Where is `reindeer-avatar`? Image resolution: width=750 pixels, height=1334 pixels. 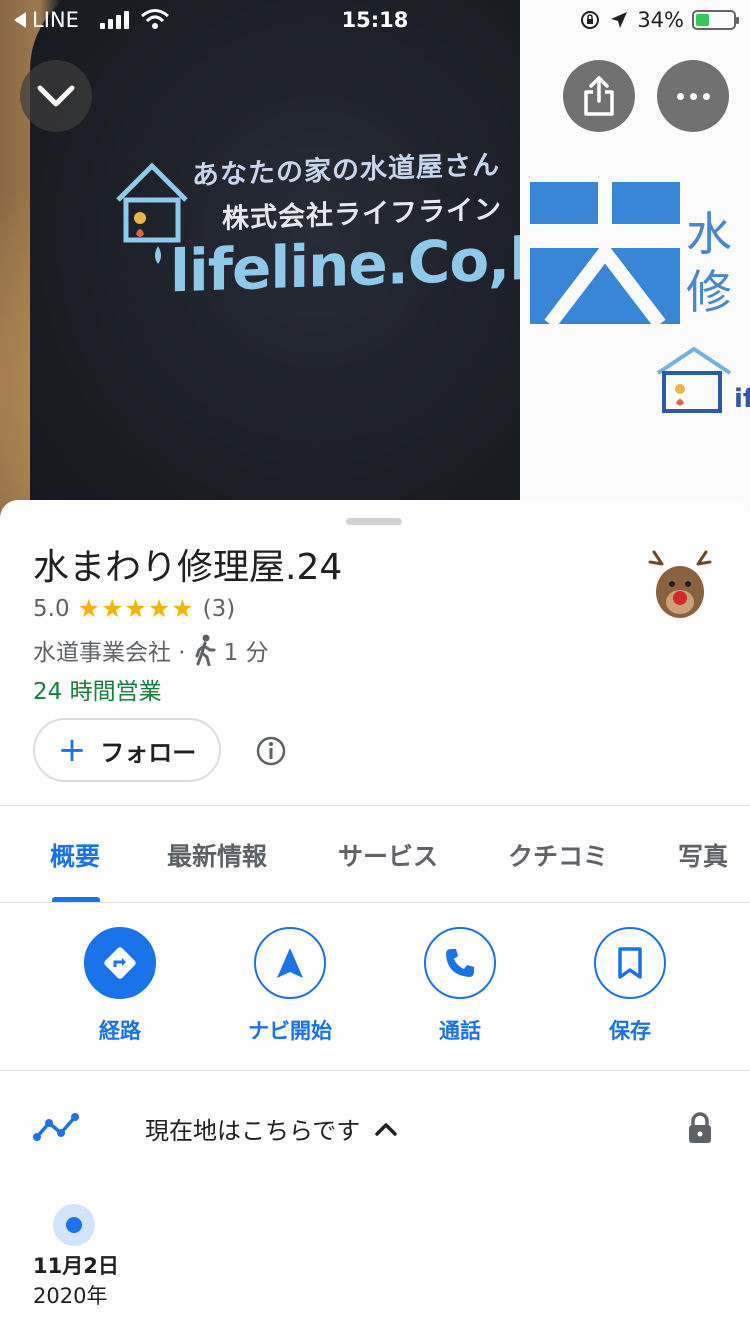 reindeer-avatar is located at coordinates (680, 585).